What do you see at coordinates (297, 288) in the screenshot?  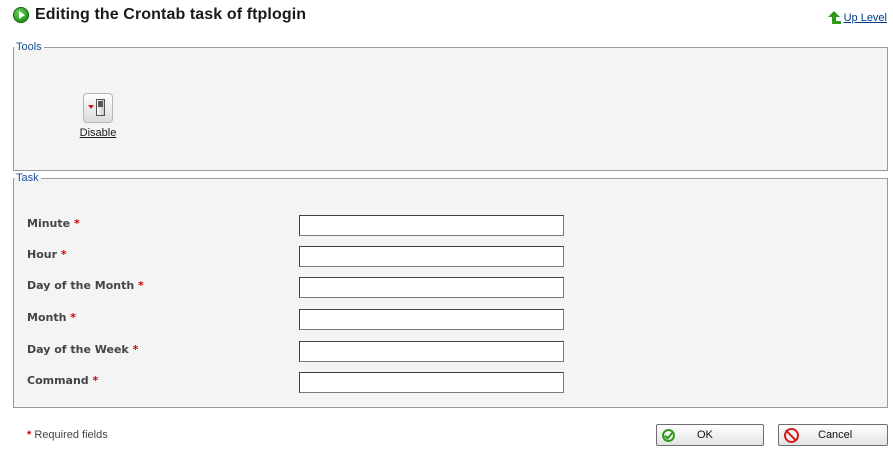 I see `day-of-month-row: Day of the Month *` at bounding box center [297, 288].